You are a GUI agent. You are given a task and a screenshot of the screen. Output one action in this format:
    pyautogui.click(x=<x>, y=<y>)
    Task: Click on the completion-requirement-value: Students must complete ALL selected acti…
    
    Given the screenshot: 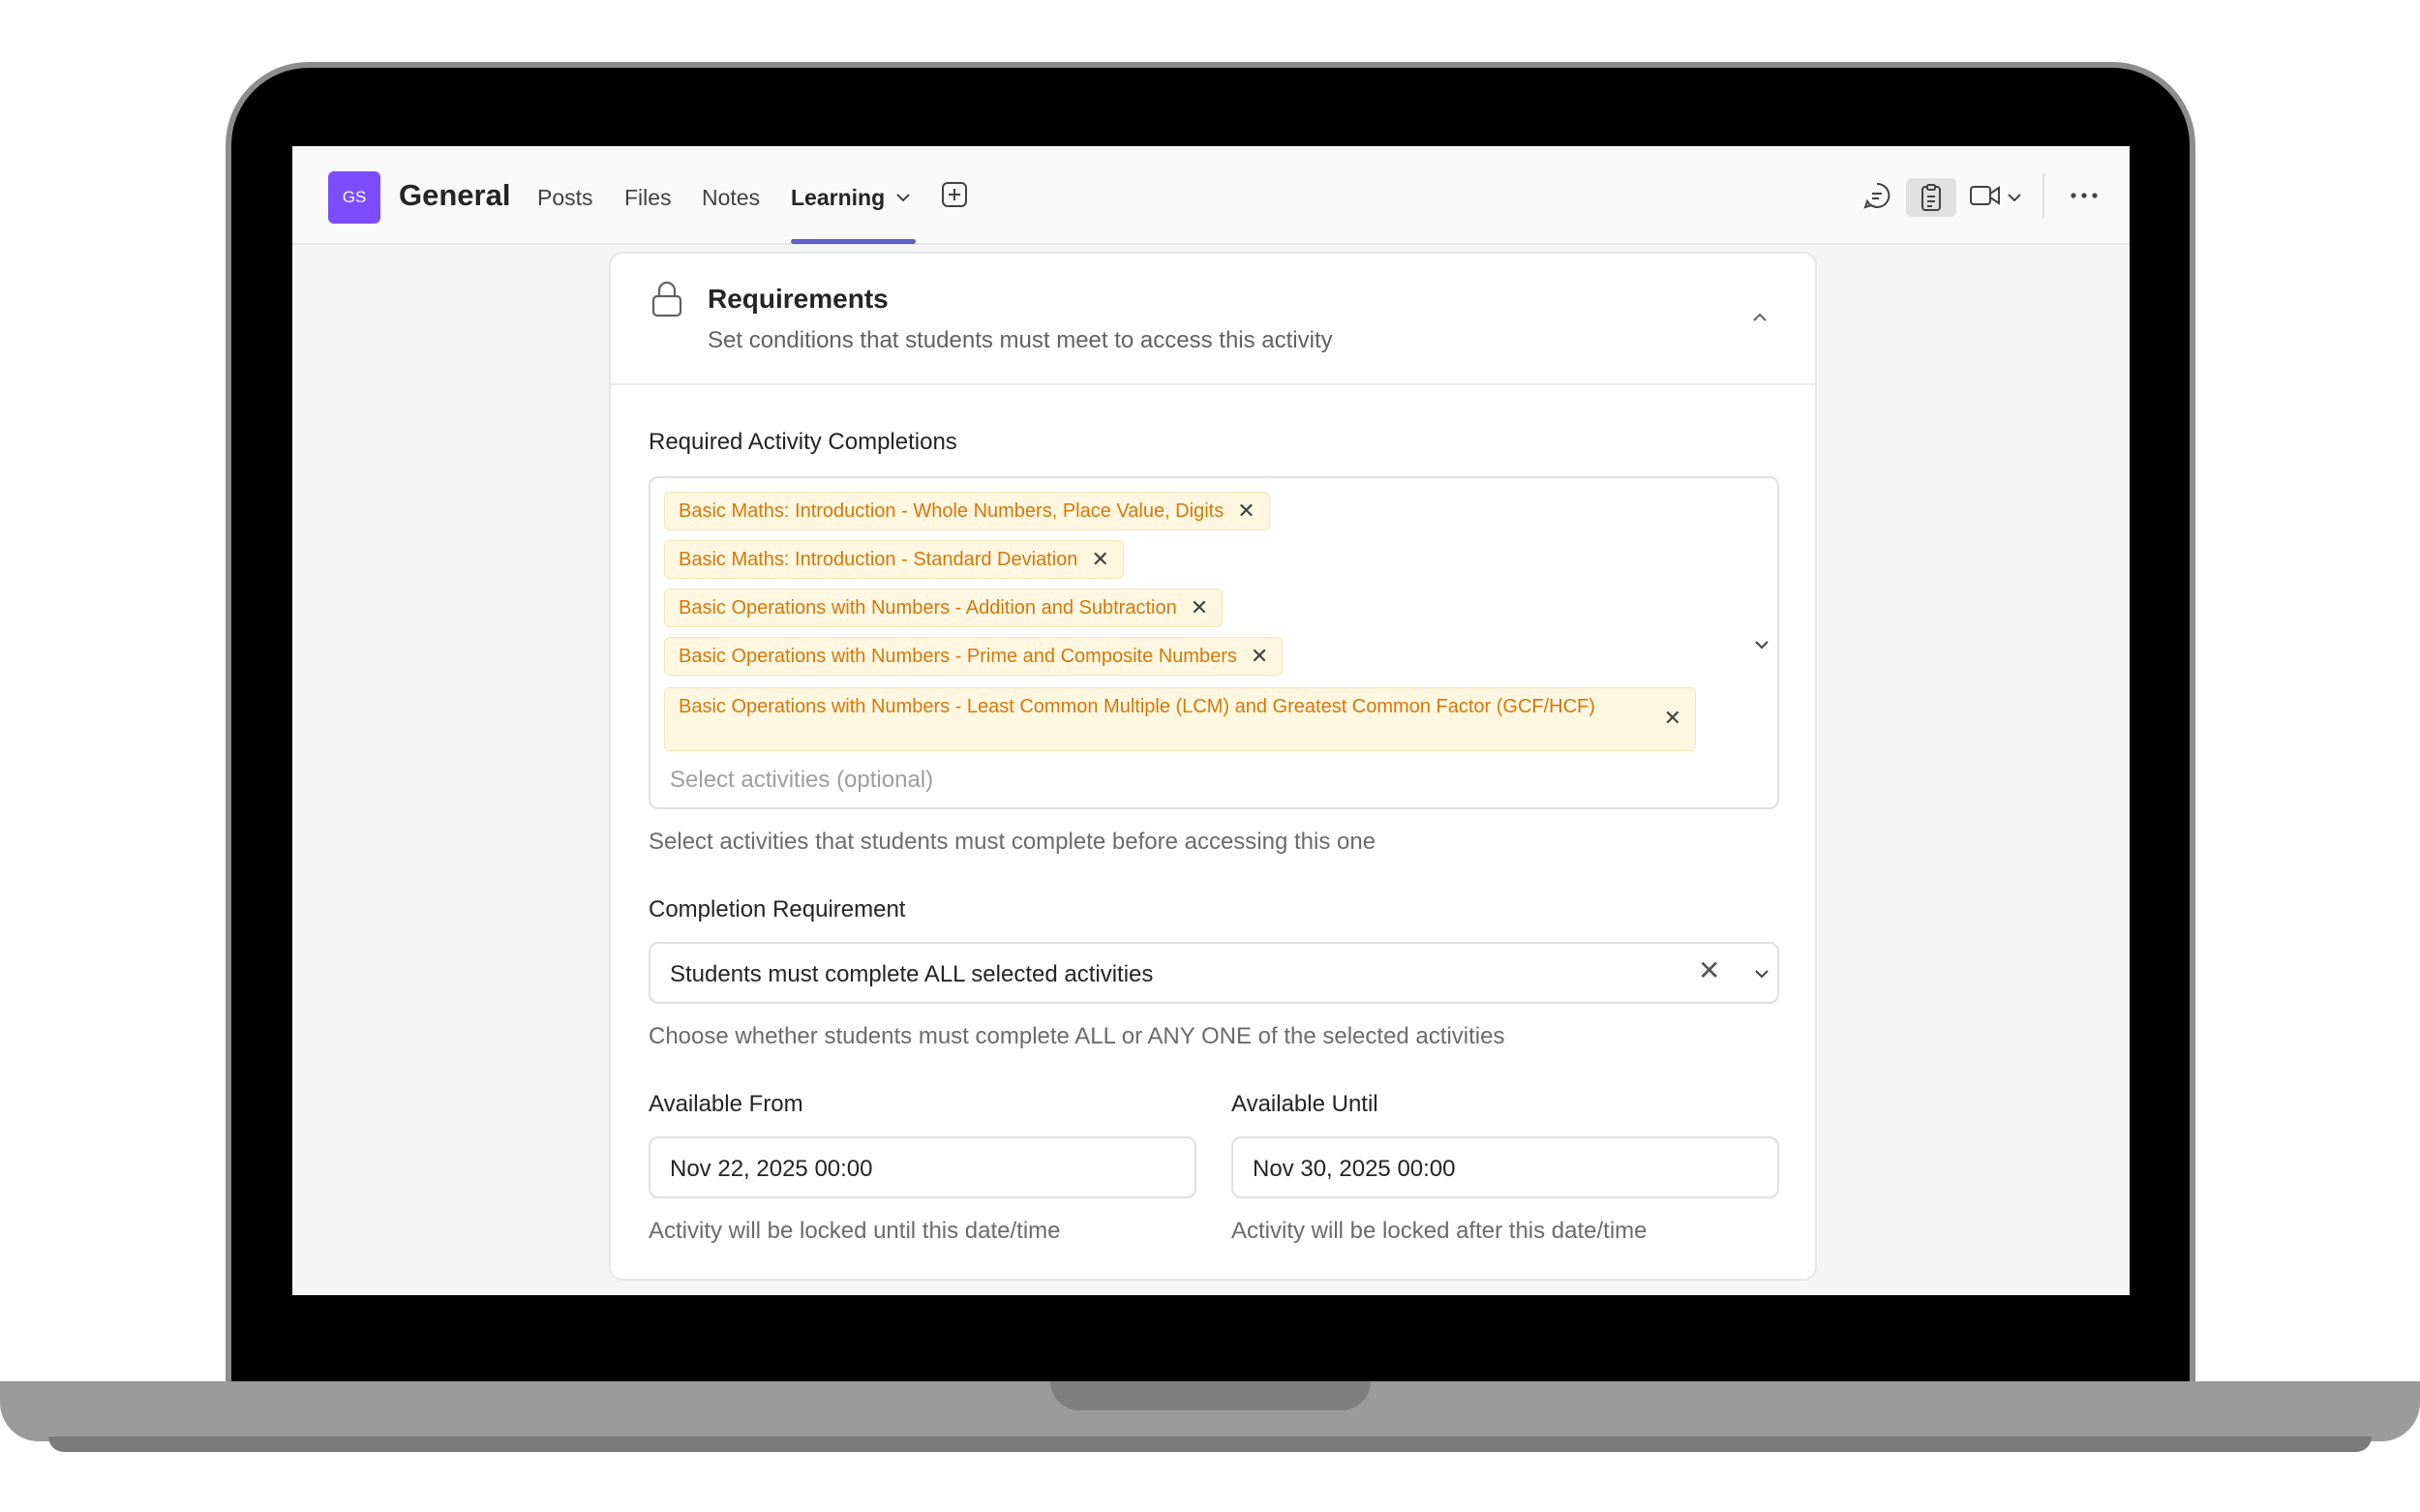 What is the action you would take?
    pyautogui.click(x=912, y=974)
    